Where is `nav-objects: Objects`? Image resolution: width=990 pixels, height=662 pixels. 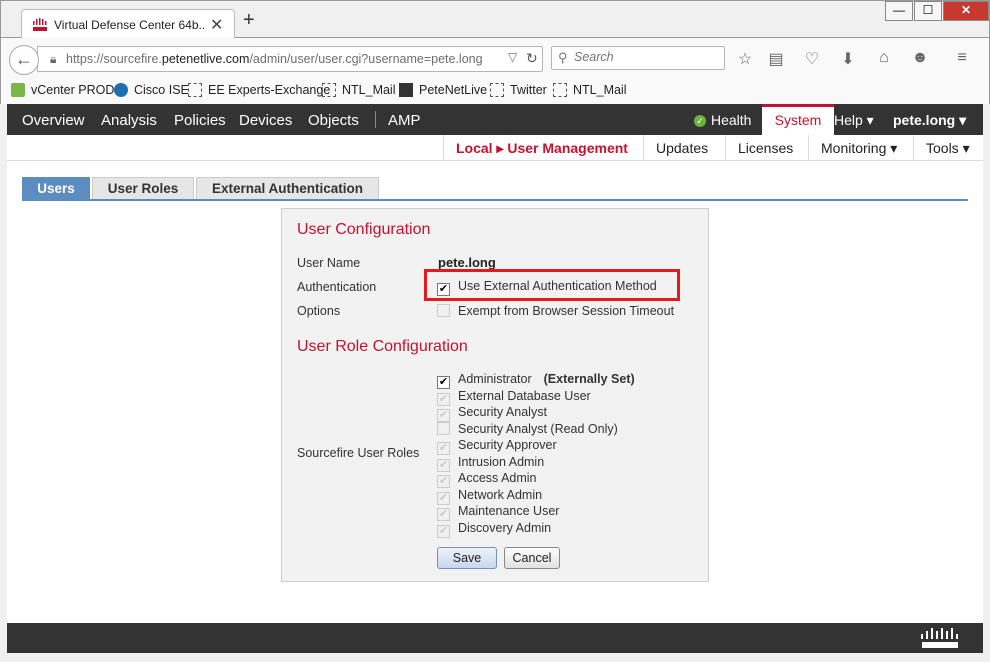
nav-objects: Objects is located at coordinates (333, 120).